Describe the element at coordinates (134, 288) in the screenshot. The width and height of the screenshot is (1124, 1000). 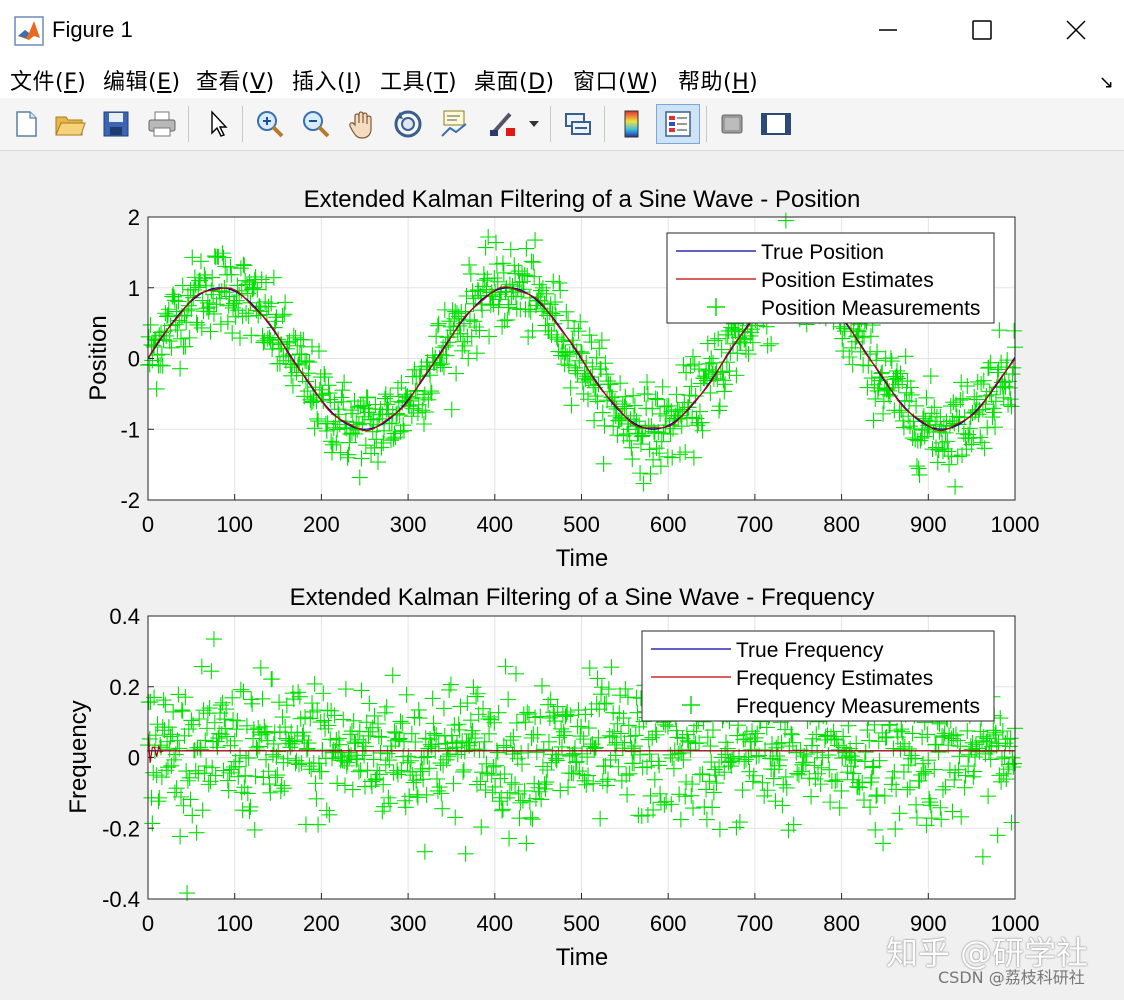
I see `y-tick-label: 1` at that location.